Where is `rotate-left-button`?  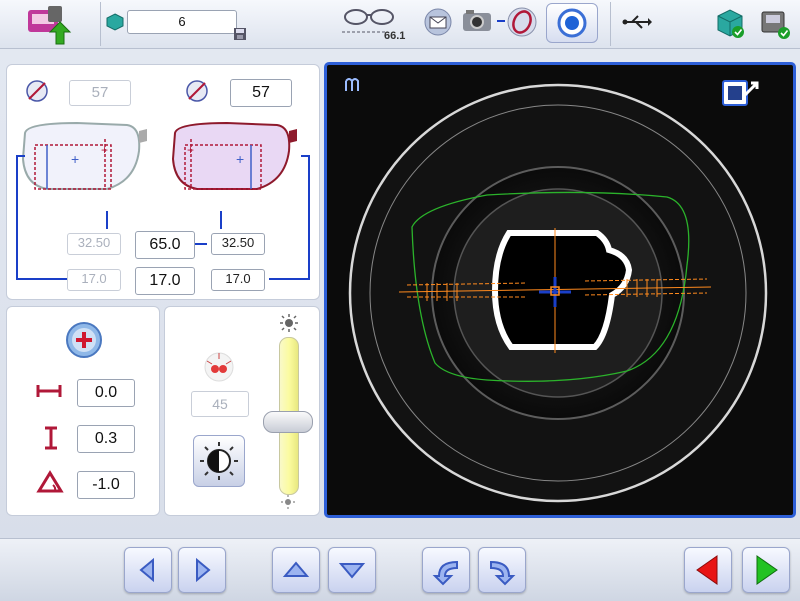 rotate-left-button is located at coordinates (446, 570).